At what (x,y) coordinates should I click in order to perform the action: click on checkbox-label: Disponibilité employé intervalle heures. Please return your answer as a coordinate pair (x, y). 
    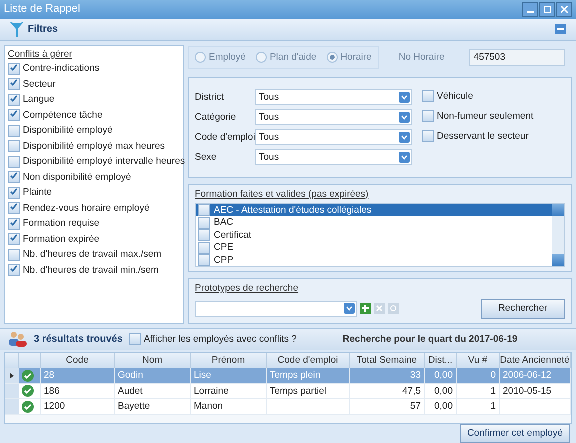
    Looking at the image, I should click on (104, 162).